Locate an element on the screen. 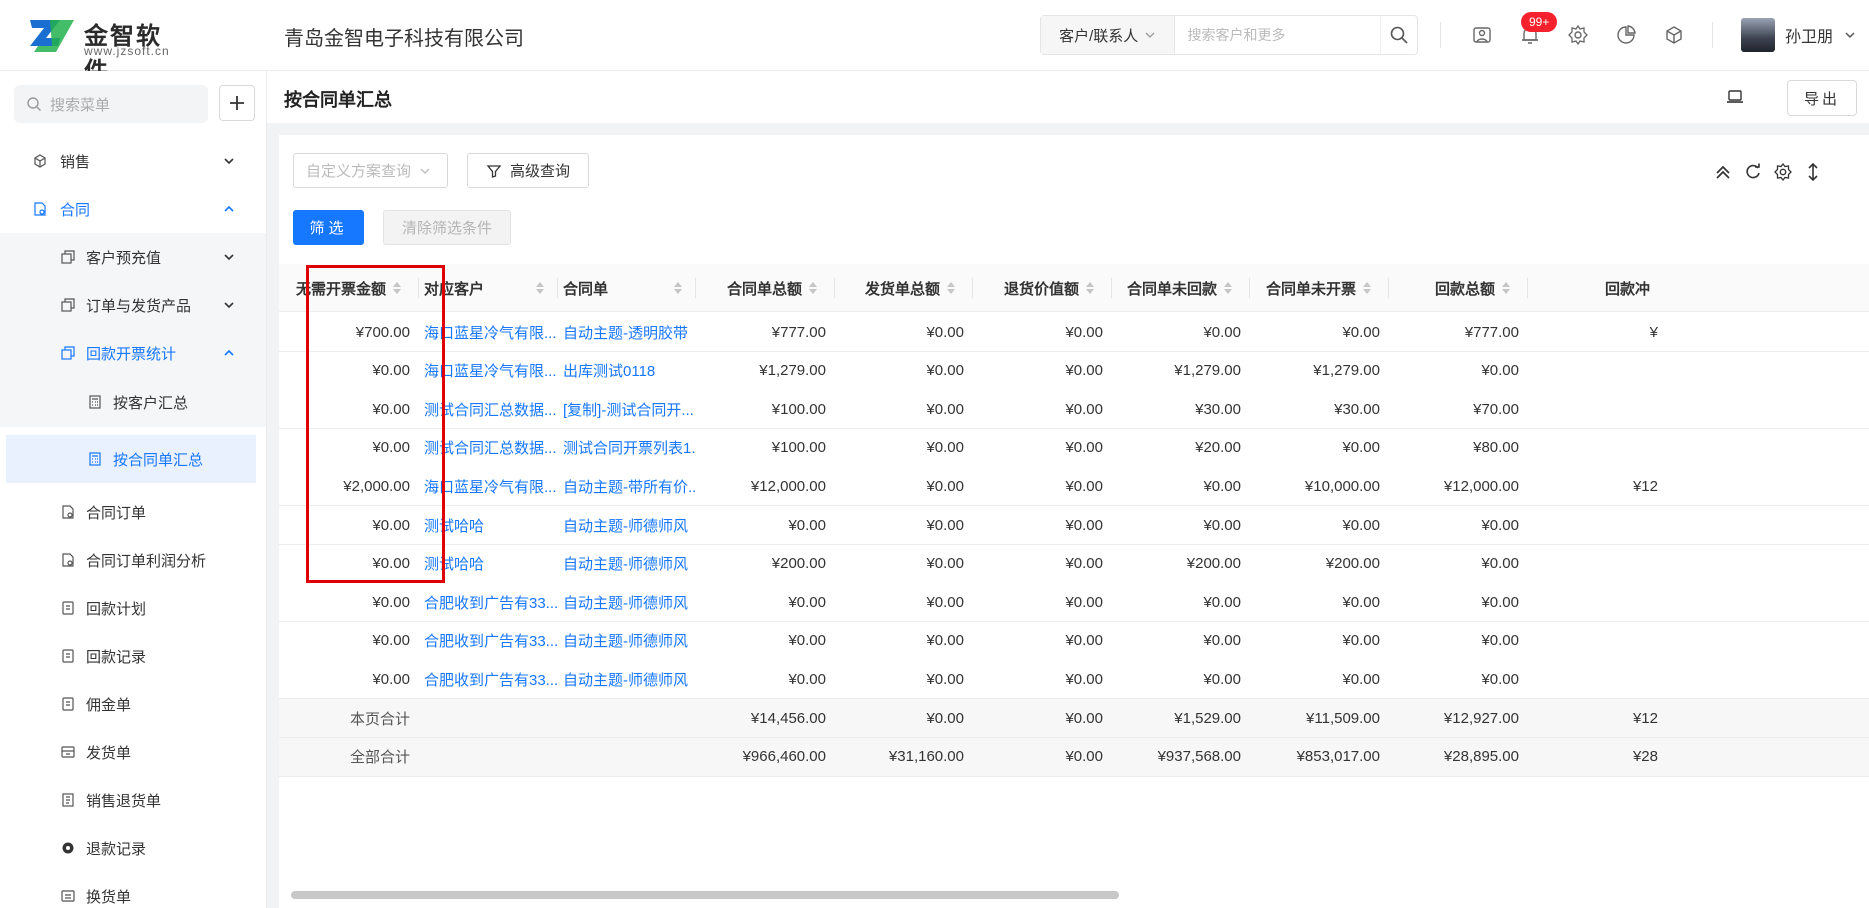 The image size is (1869, 908). sidebar-item-delivery: 发货单 is located at coordinates (133, 752).